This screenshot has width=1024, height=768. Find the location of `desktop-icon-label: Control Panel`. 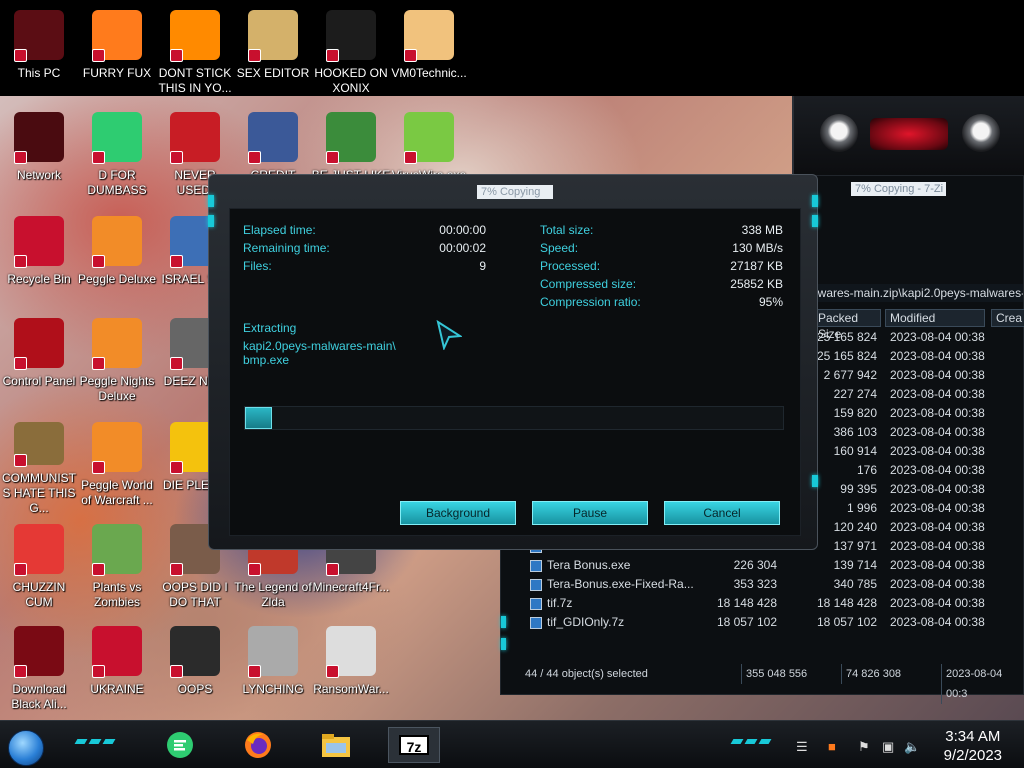

desktop-icon-label: Control Panel is located at coordinates (39, 381).